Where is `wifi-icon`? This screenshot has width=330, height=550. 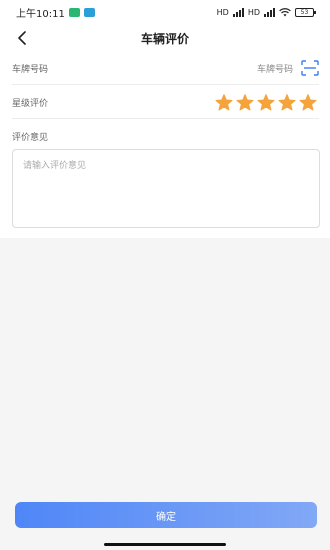 wifi-icon is located at coordinates (285, 11).